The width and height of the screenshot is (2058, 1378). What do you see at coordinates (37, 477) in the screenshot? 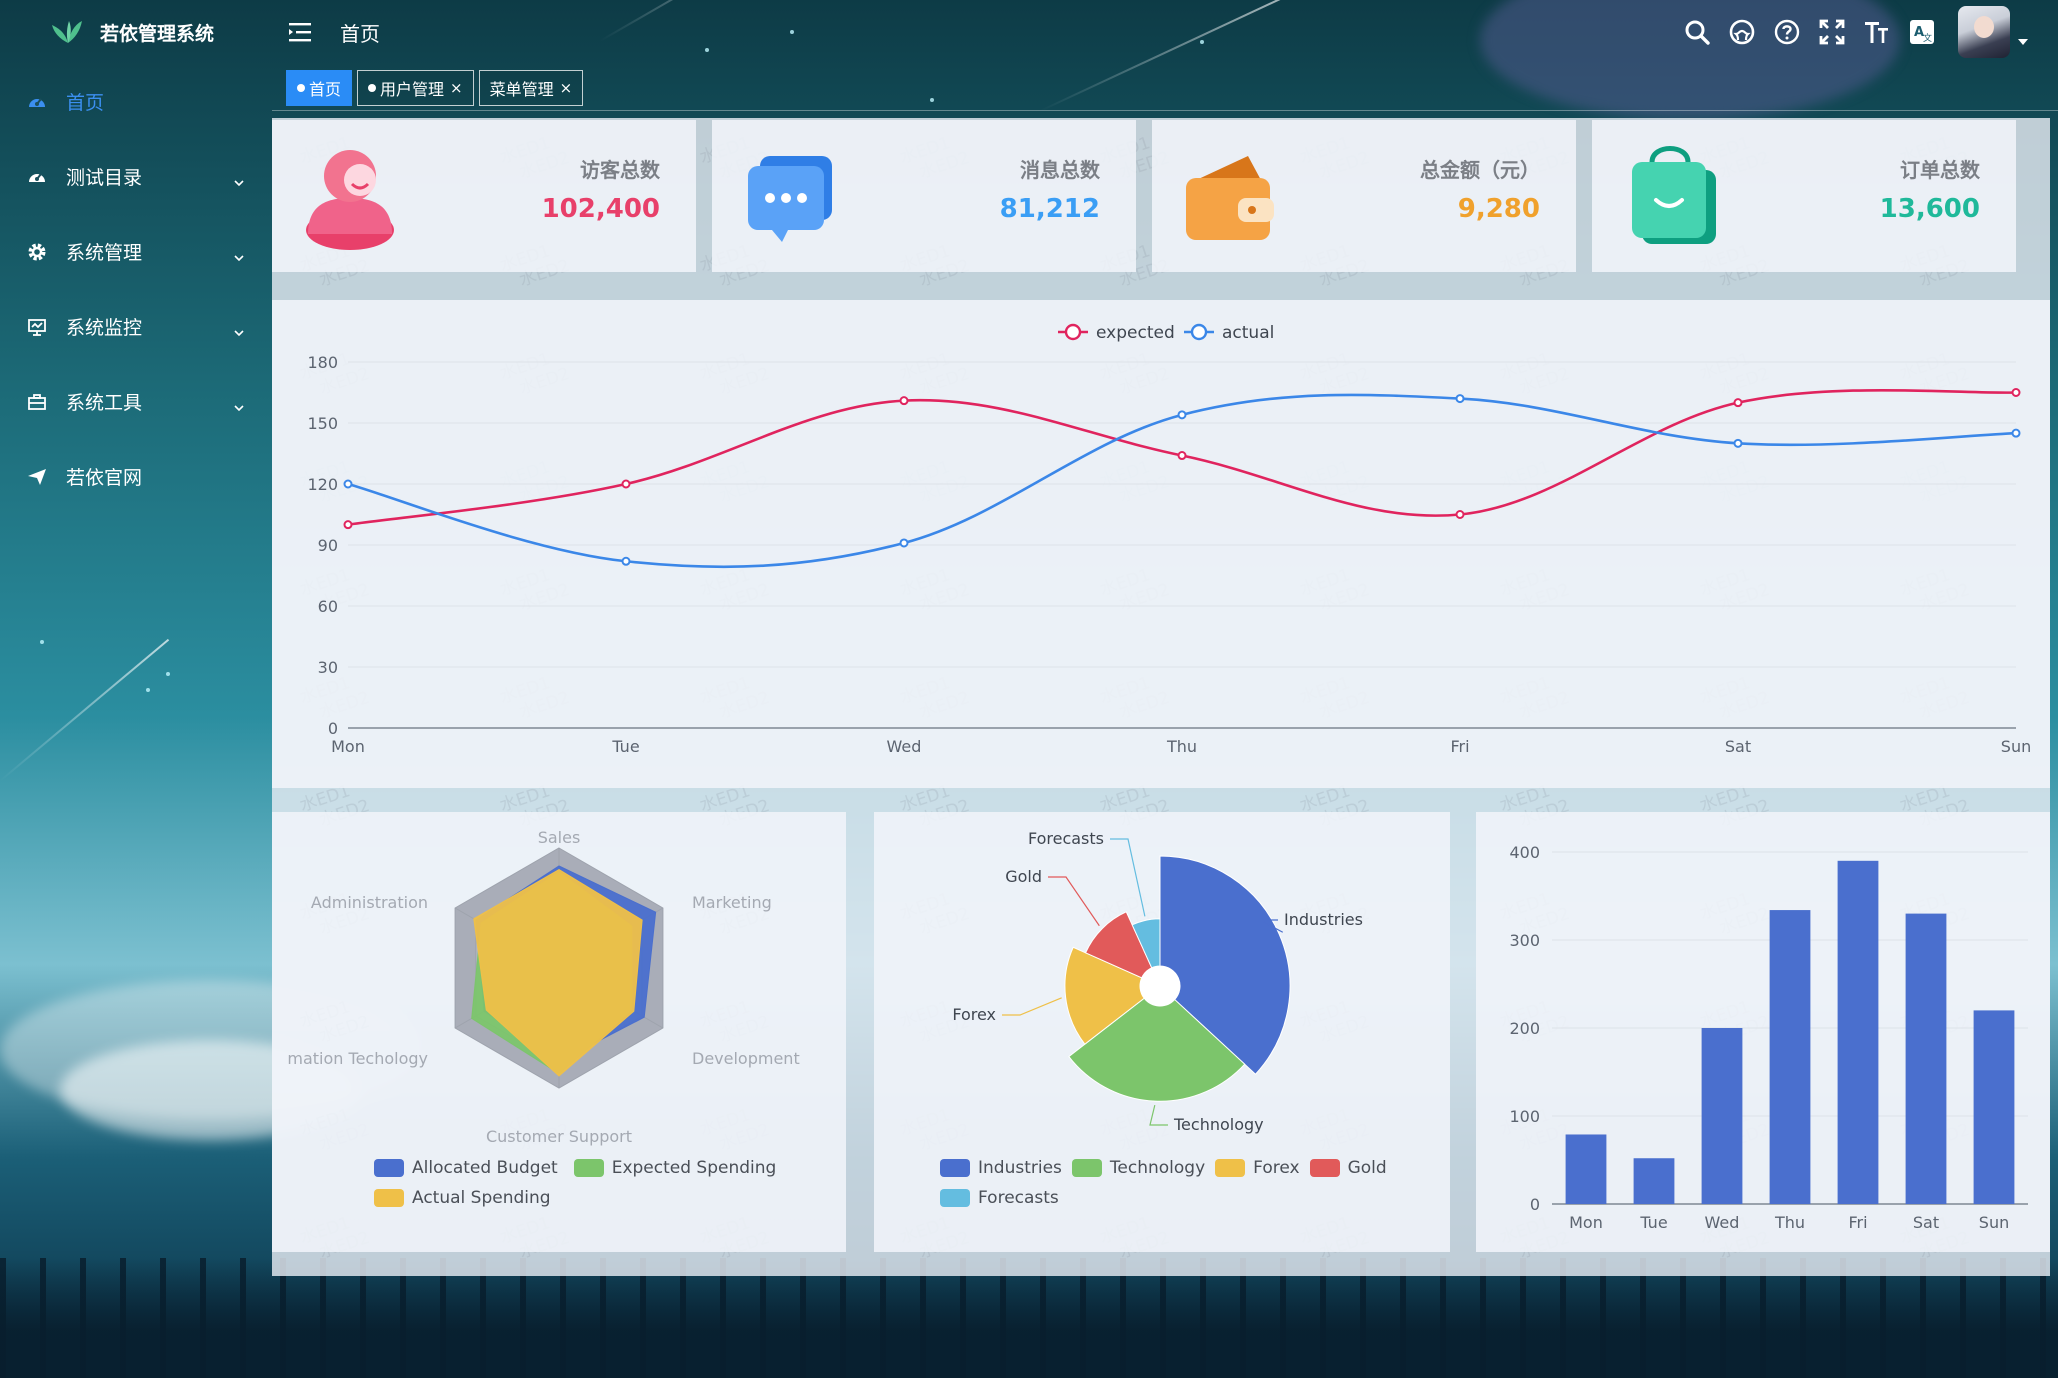
I see `paper-plane-icon` at bounding box center [37, 477].